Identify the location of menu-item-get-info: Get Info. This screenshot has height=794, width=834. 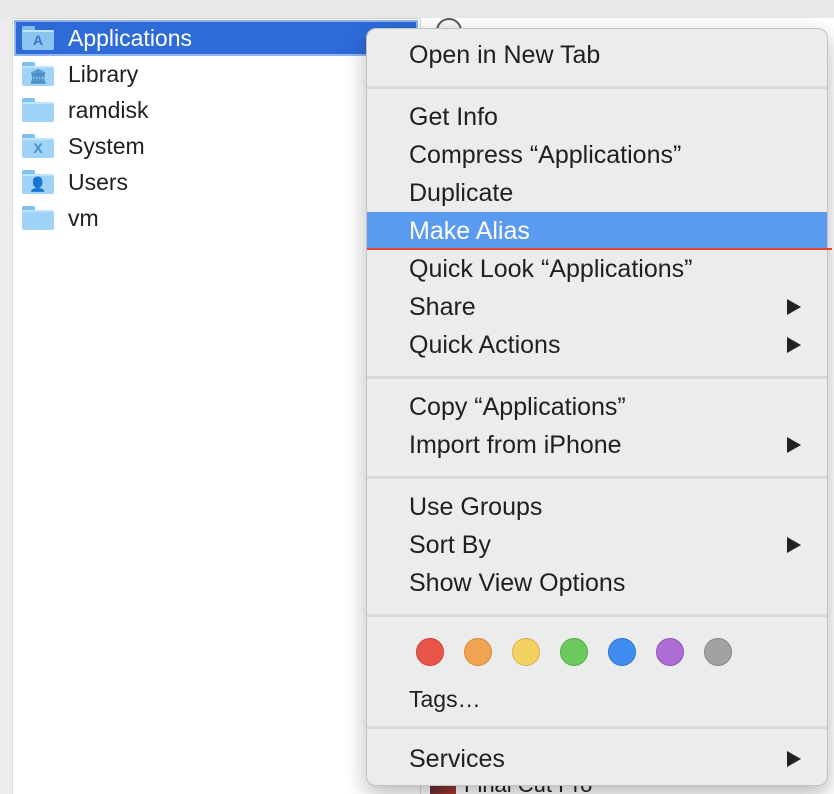
(597, 117).